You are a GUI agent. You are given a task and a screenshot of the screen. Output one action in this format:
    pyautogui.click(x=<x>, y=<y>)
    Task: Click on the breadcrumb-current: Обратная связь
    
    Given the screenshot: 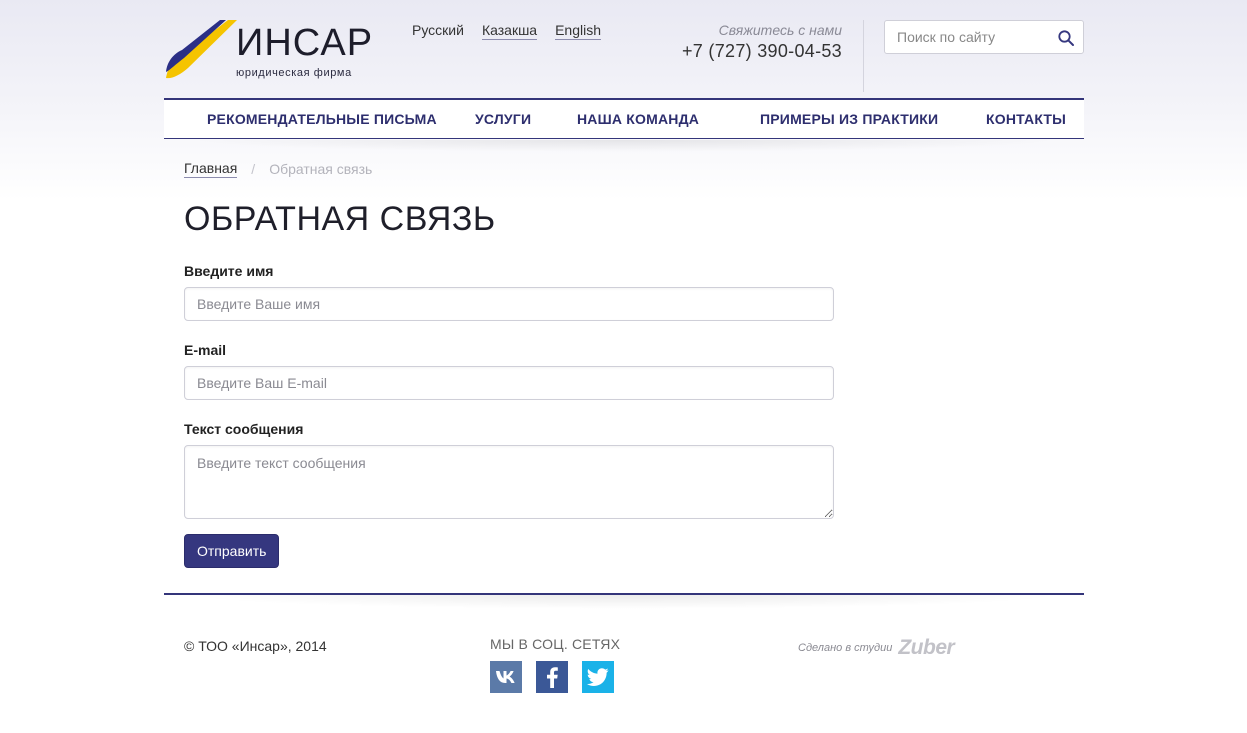 What is the action you would take?
    pyautogui.click(x=321, y=169)
    